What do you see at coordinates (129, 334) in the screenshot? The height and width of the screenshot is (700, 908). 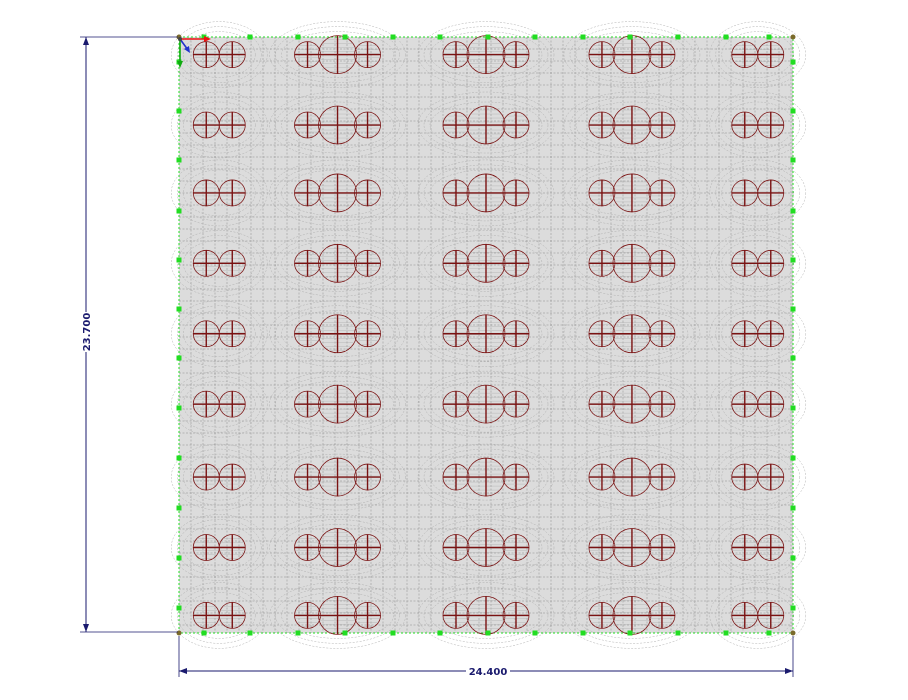 I see `vertical-dimension: 23.700` at bounding box center [129, 334].